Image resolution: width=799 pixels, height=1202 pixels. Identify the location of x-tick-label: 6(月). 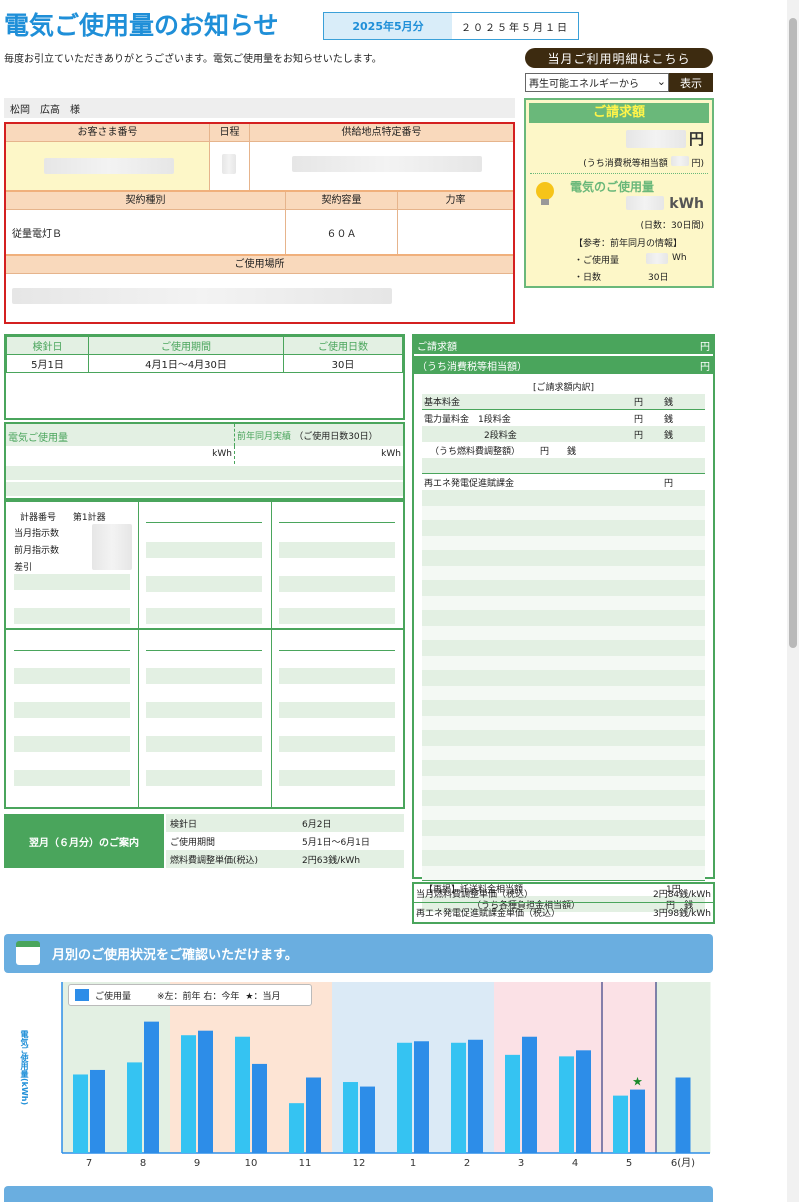
(683, 1163).